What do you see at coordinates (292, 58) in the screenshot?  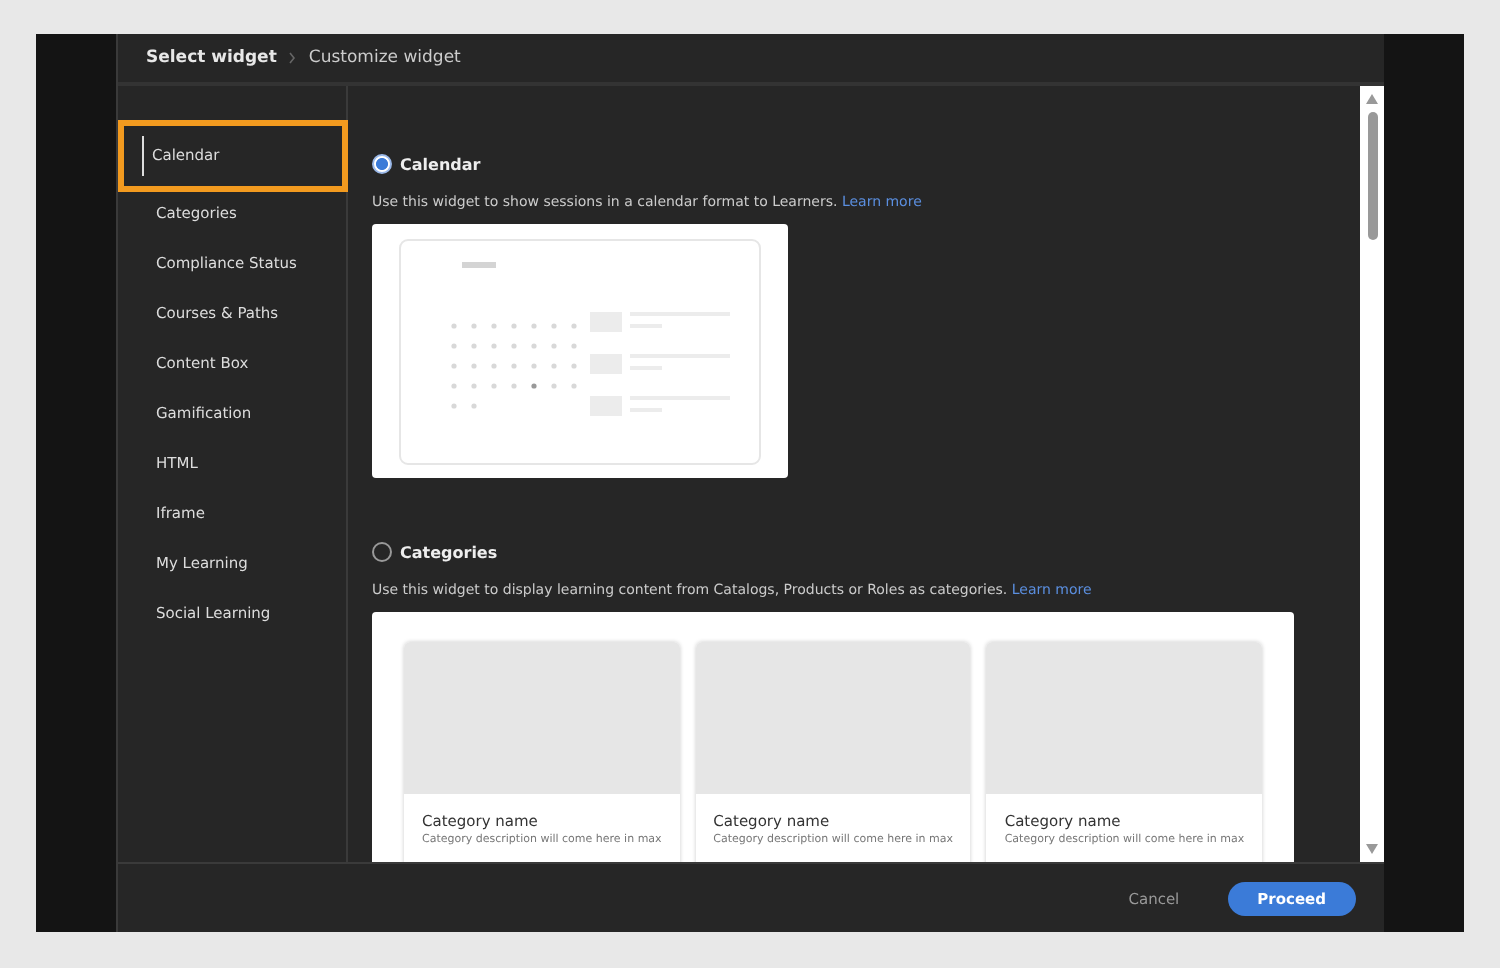 I see `chevron-icon` at bounding box center [292, 58].